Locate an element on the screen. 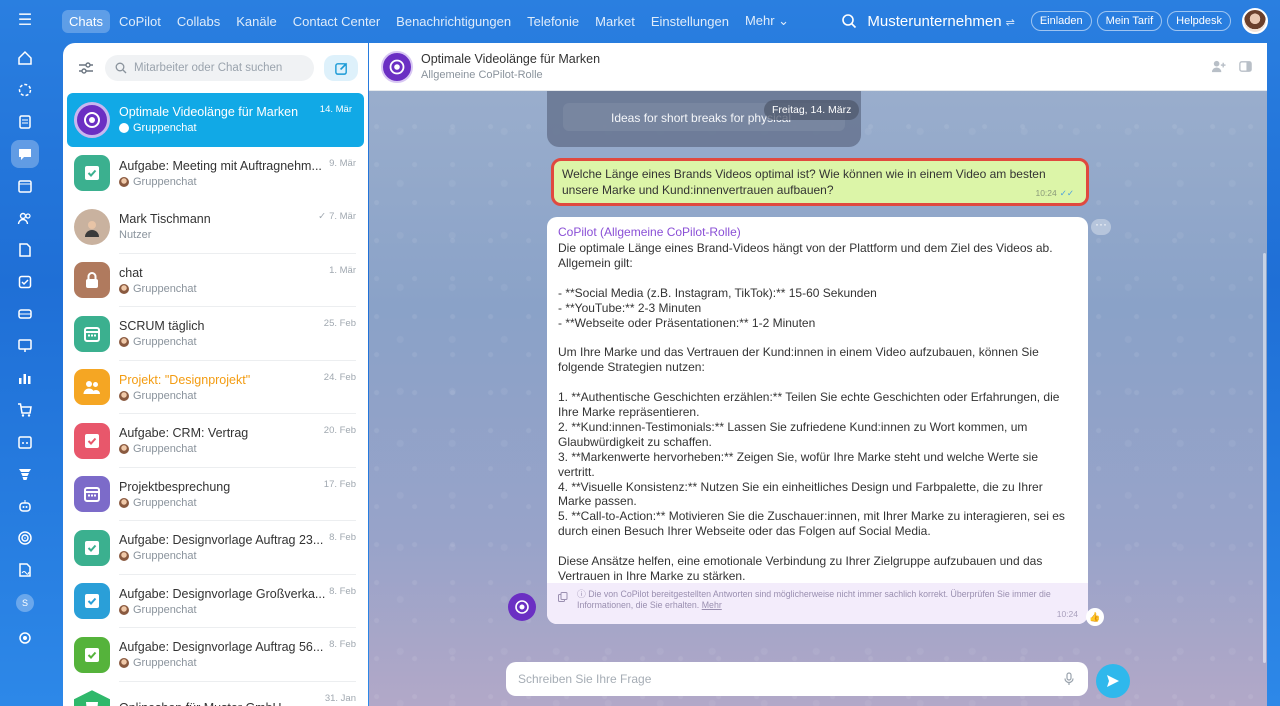 This screenshot has width=1280, height=706. microphone-icon is located at coordinates (1069, 679).